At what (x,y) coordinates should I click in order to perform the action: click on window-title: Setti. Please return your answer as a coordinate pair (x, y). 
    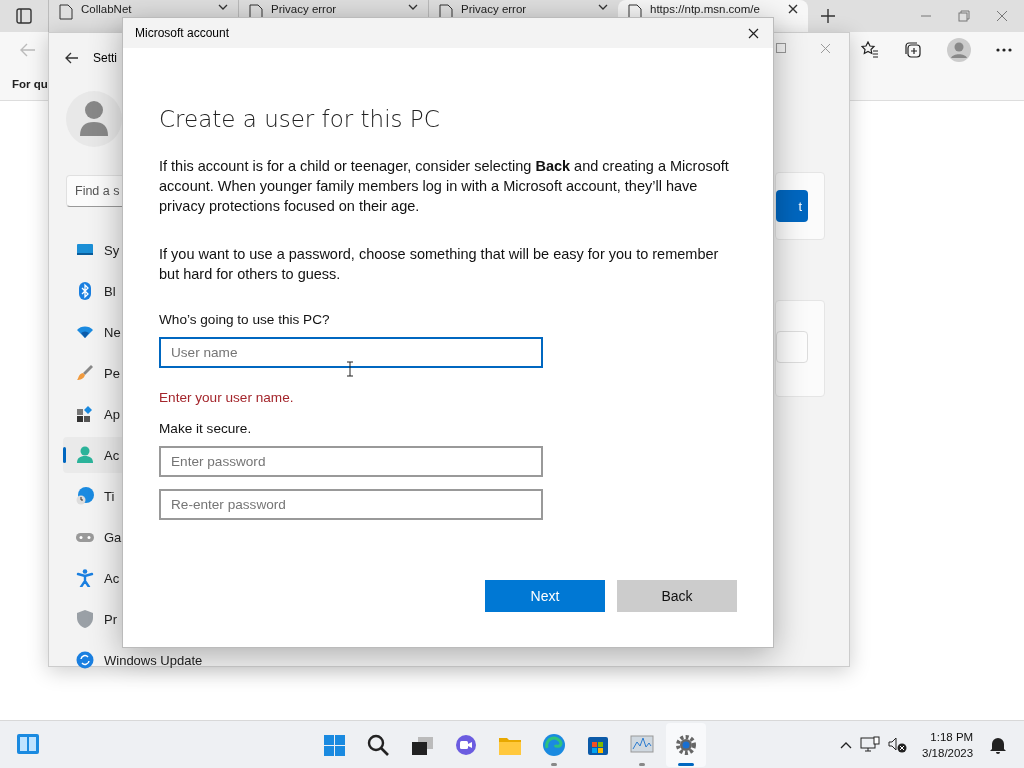
    Looking at the image, I should click on (105, 58).